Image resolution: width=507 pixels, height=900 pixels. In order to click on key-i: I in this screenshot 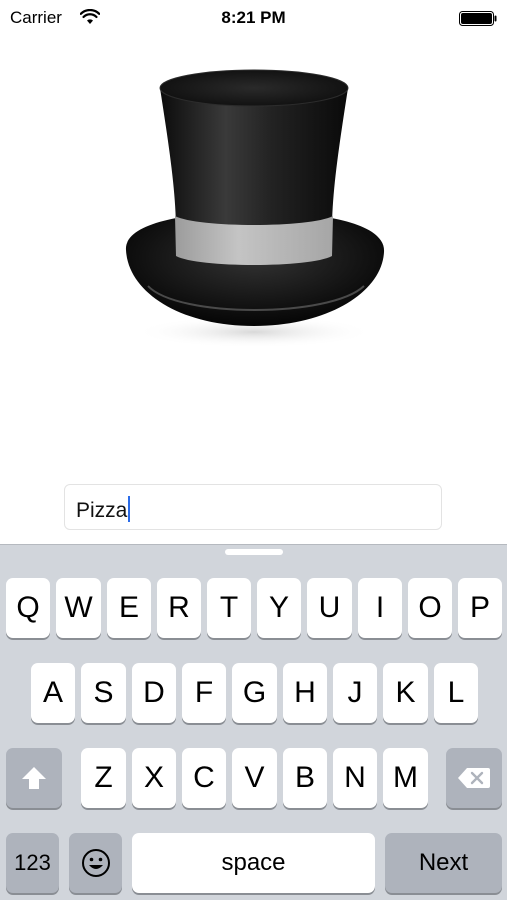, I will do `click(380, 608)`.